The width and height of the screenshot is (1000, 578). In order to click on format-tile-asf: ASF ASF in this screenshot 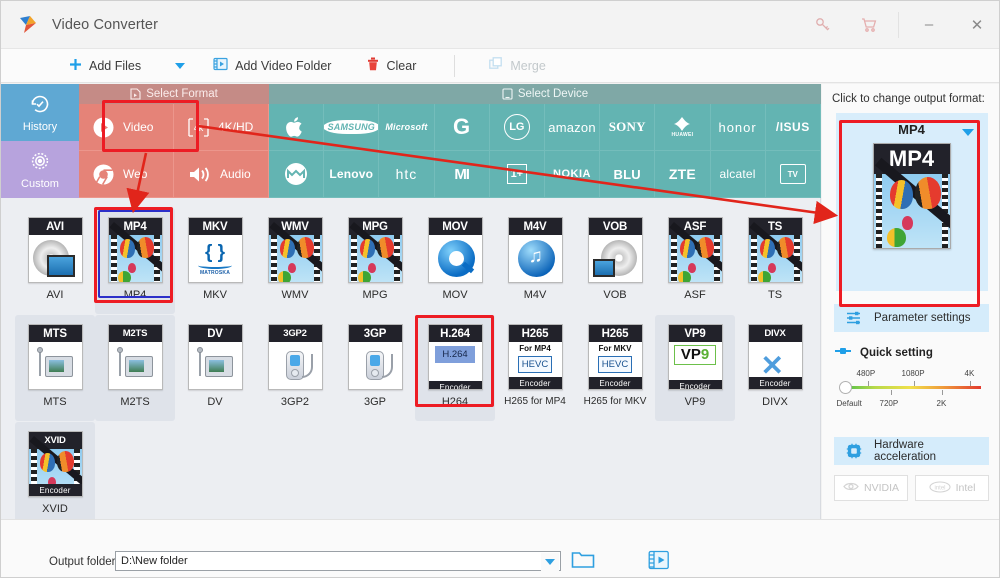, I will do `click(695, 261)`.